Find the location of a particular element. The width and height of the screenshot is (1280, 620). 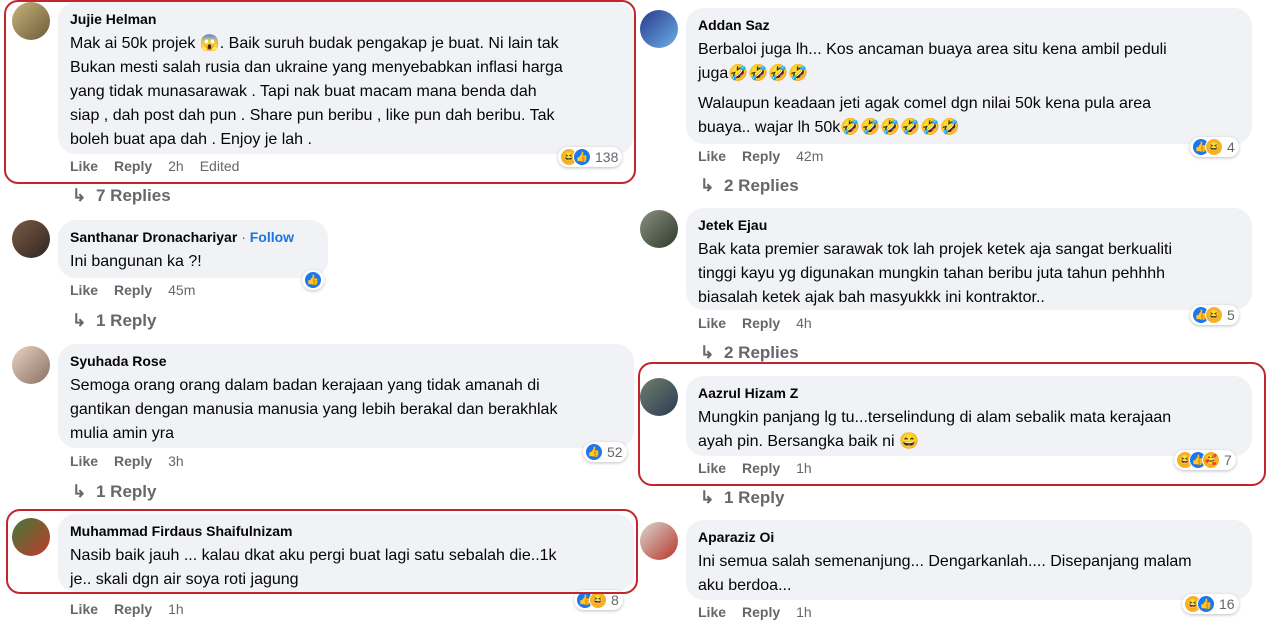

comment-actions: Like Reply 42m is located at coordinates (768, 156).